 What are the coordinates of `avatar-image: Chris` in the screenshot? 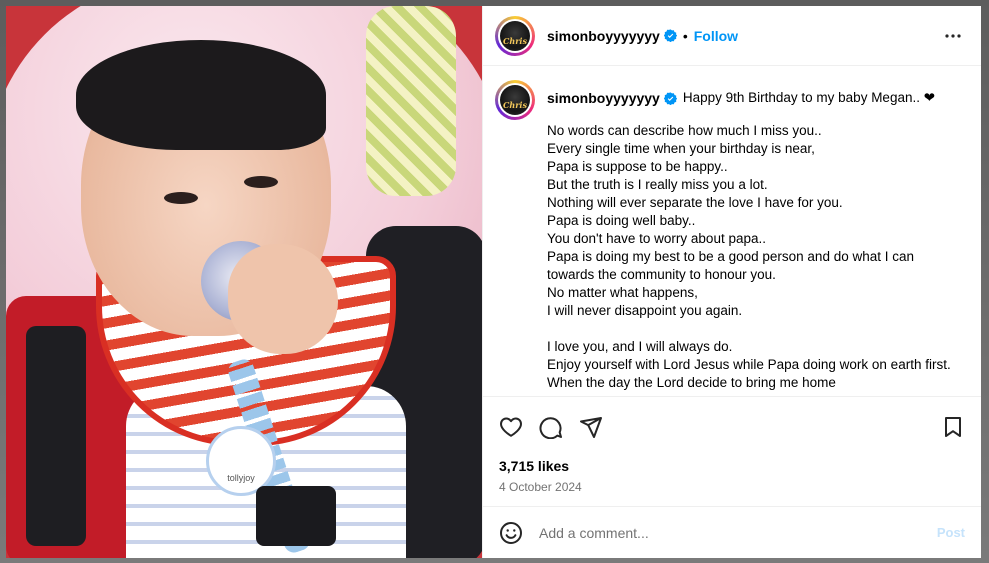 It's located at (515, 35).